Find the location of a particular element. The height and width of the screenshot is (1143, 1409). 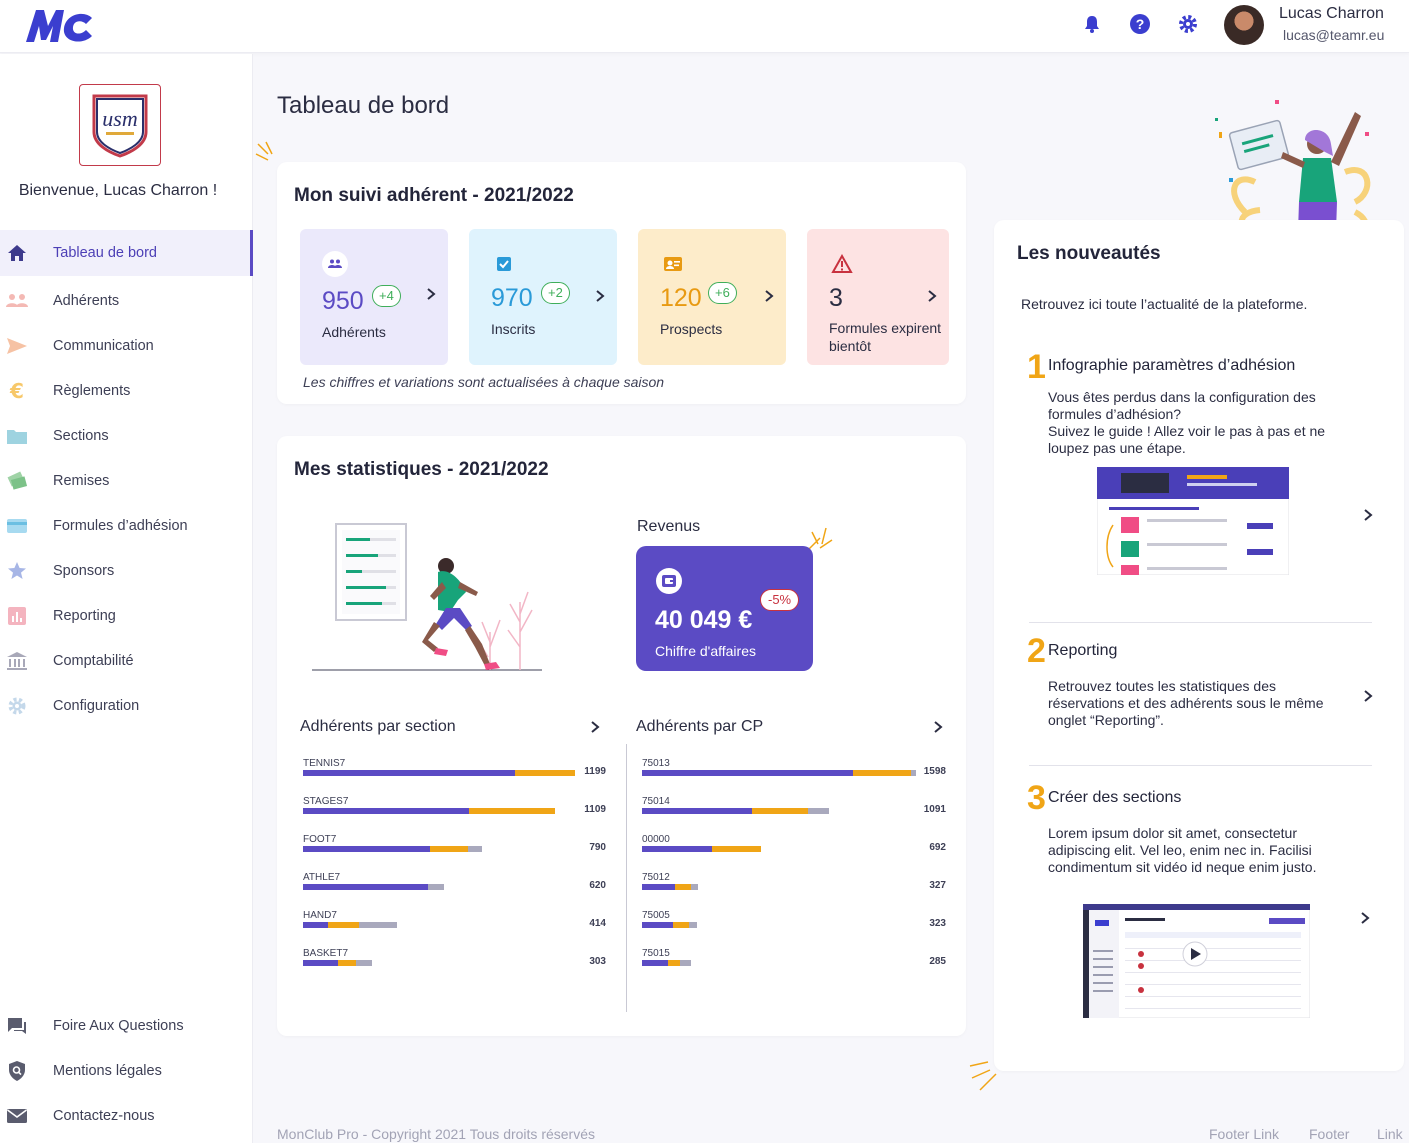

sidebar-item-faq: Foire Aux Questions is located at coordinates (126, 1026).